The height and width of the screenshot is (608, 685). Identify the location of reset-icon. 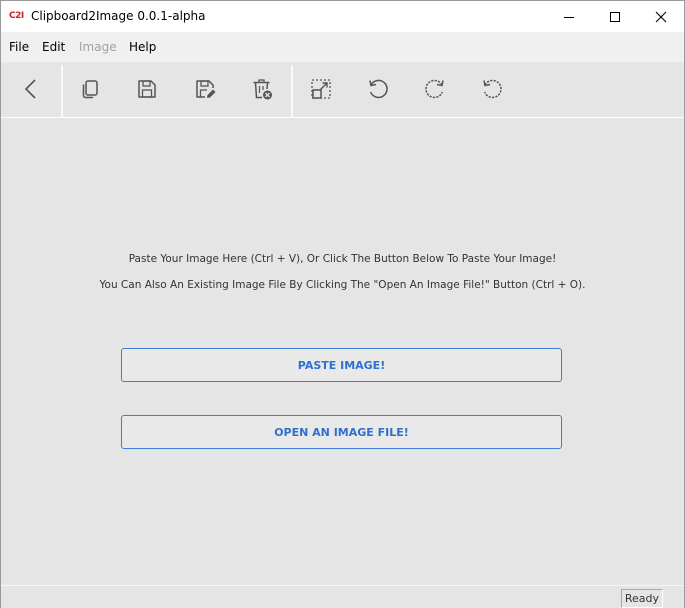
(492, 89).